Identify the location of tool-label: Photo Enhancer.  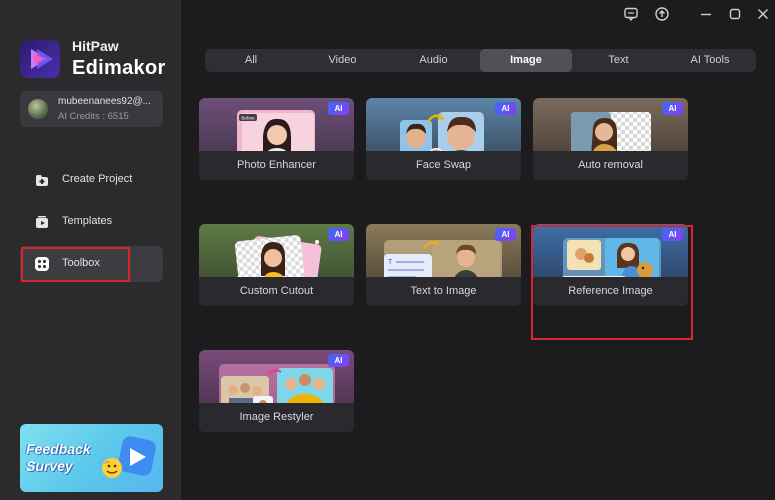
(276, 165).